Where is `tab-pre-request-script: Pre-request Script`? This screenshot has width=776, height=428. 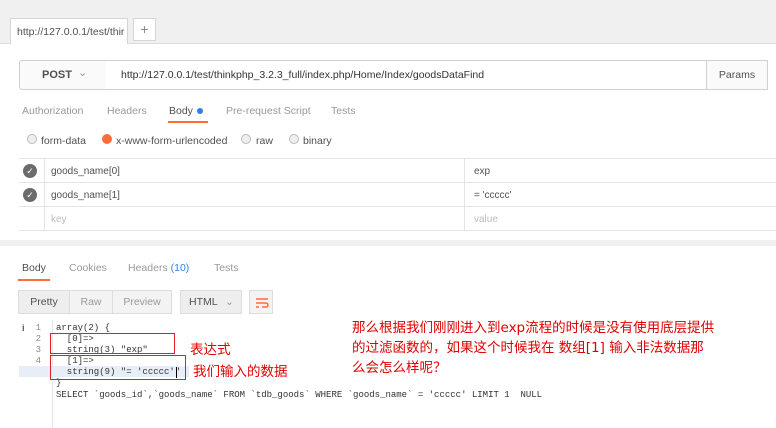 tab-pre-request-script: Pre-request Script is located at coordinates (268, 111).